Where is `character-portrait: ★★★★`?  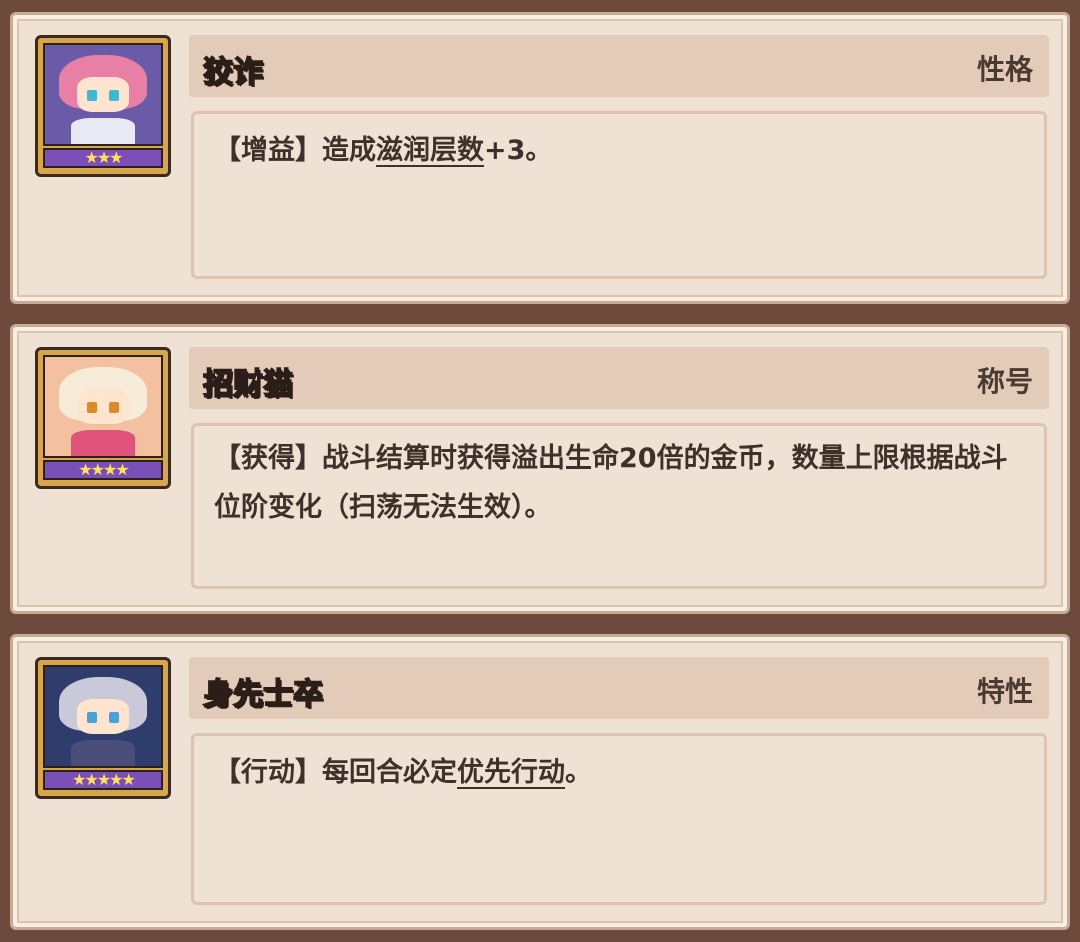 character-portrait: ★★★★ is located at coordinates (103, 418).